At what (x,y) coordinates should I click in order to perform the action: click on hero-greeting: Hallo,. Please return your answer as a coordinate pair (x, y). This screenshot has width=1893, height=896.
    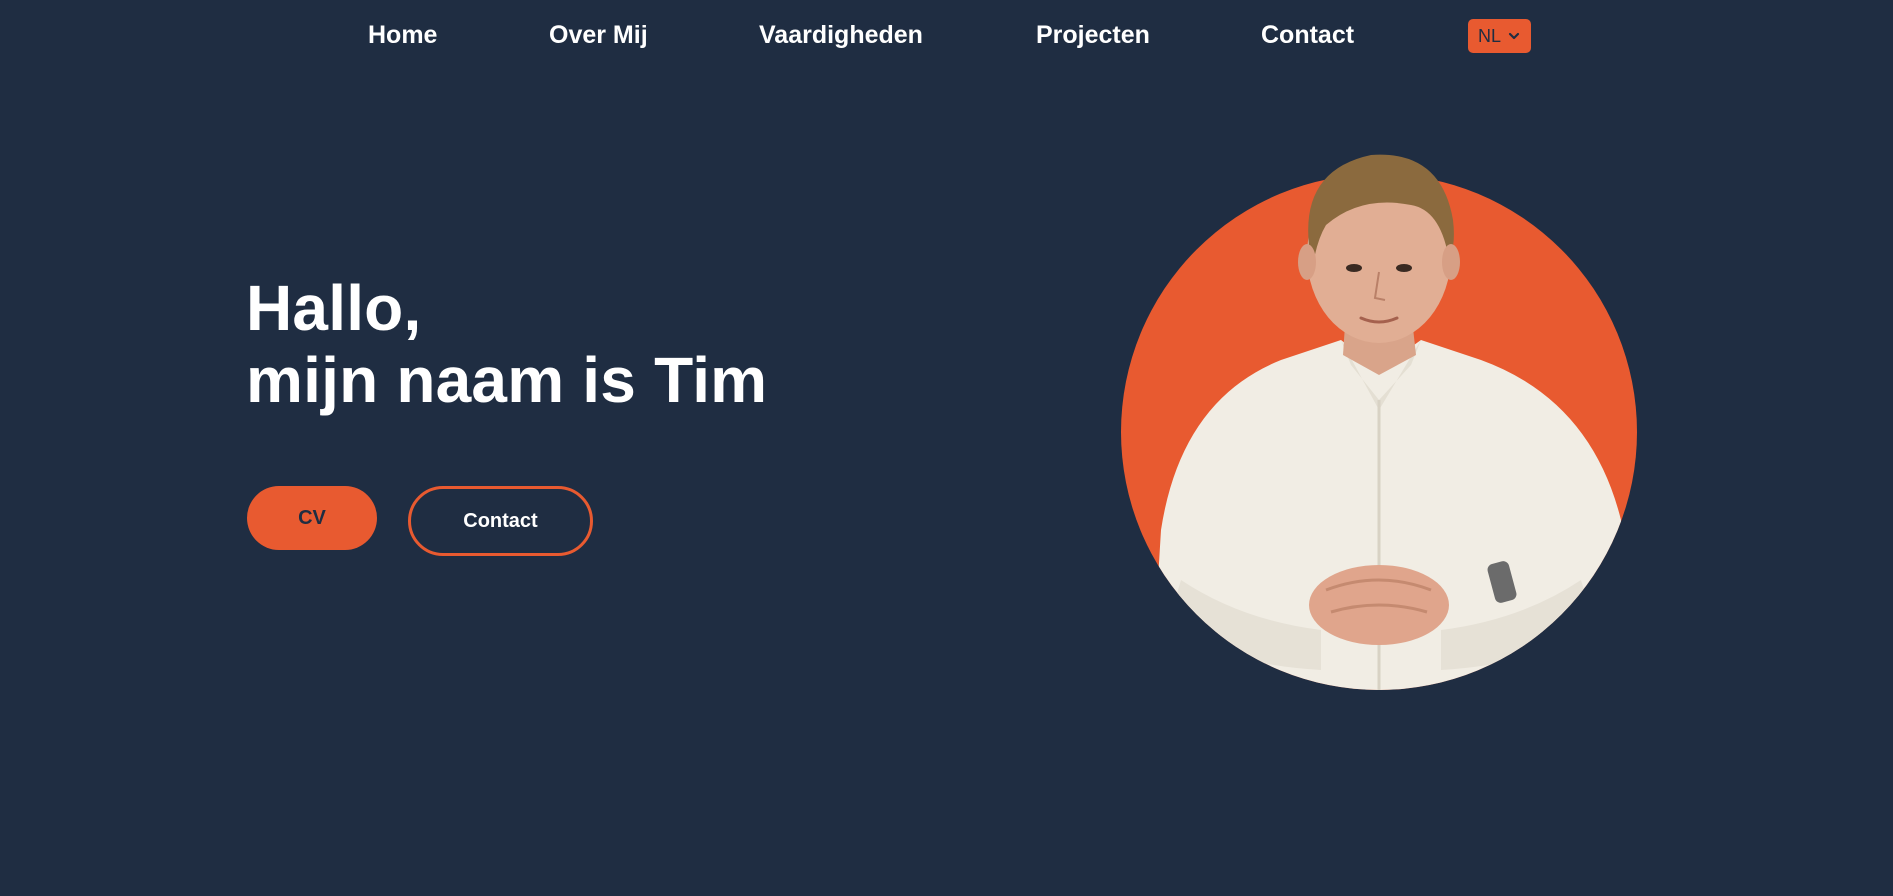
    Looking at the image, I should click on (334, 308).